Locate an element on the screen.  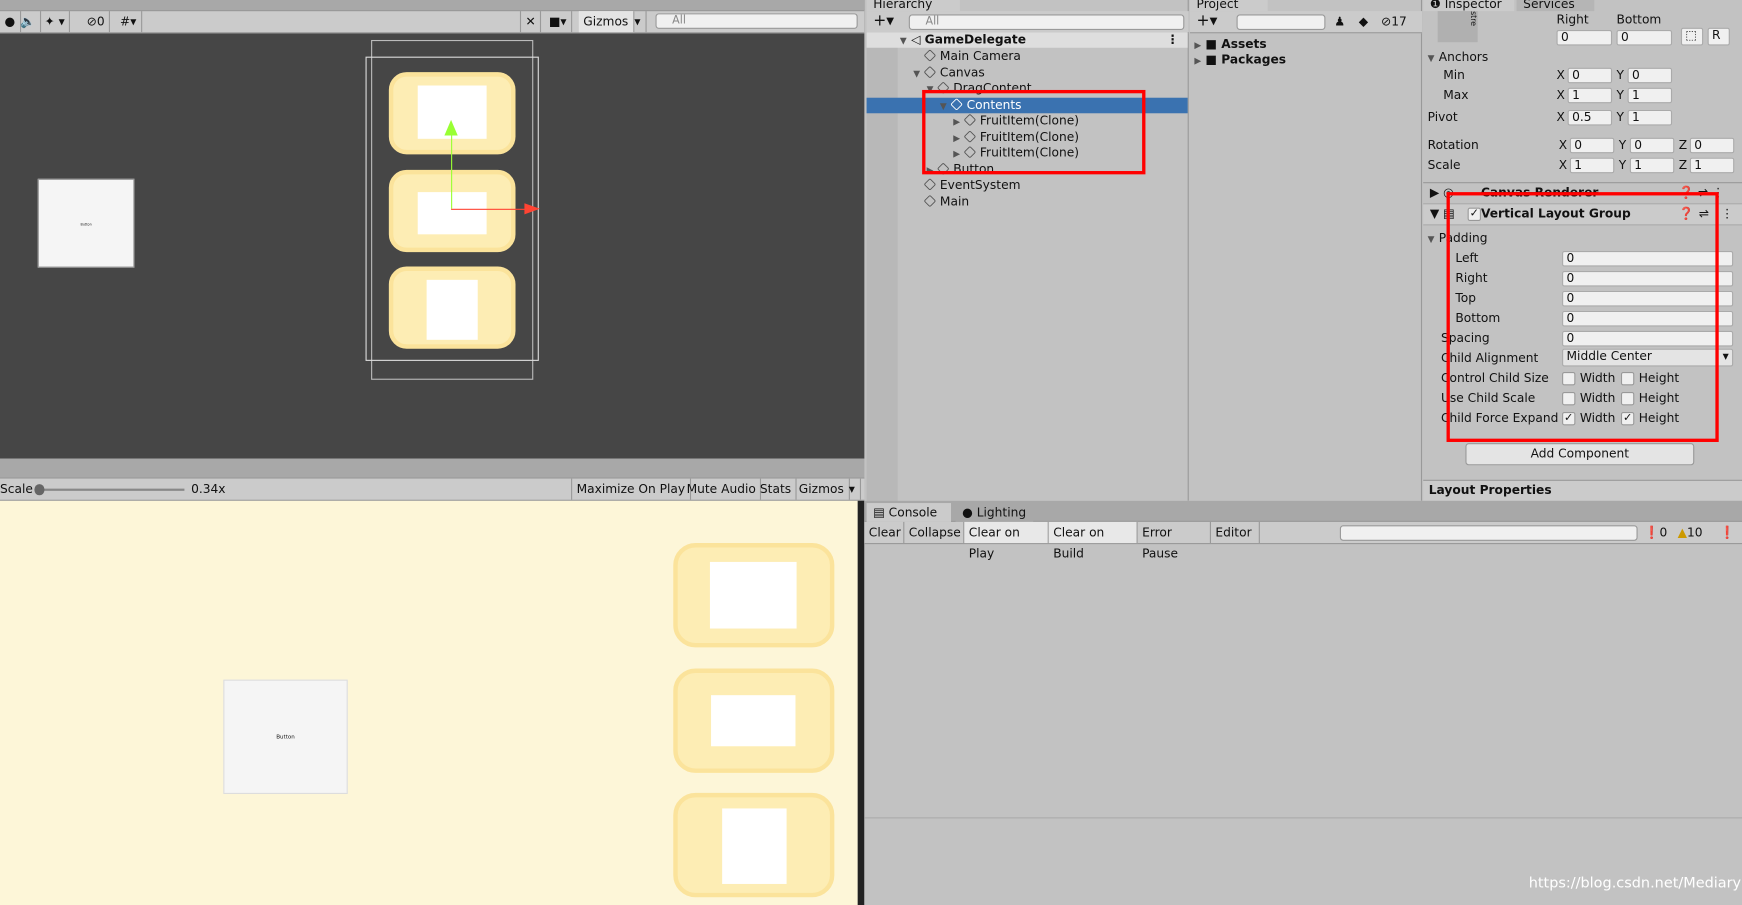
button-label: Button is located at coordinates (86, 224).